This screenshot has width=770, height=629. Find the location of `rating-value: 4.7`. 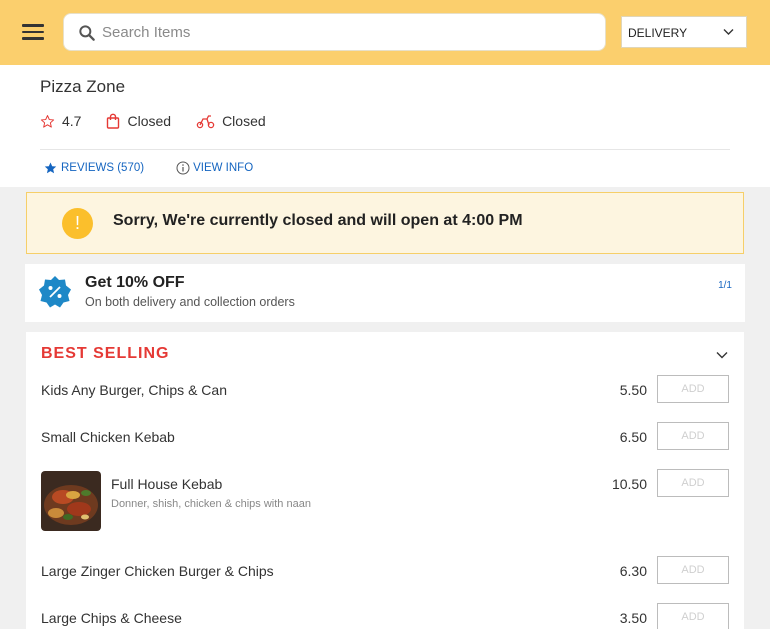

rating-value: 4.7 is located at coordinates (72, 121).